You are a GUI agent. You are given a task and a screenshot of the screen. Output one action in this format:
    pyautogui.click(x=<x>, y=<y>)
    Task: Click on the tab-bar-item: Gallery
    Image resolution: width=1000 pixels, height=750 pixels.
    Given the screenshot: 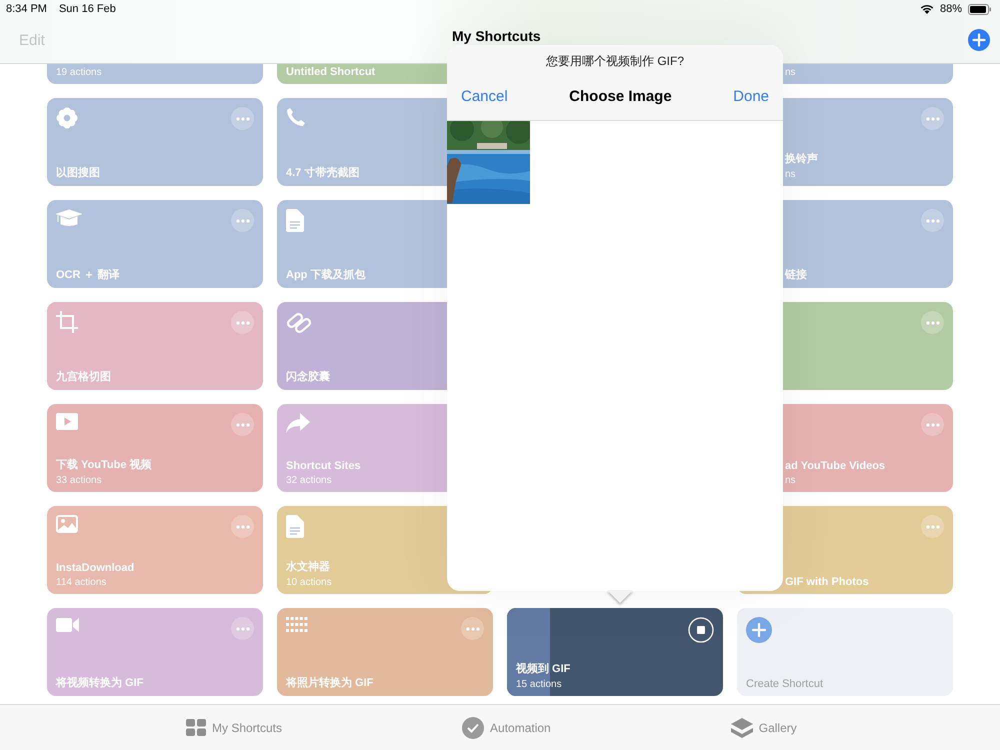 What is the action you would take?
    pyautogui.click(x=763, y=728)
    